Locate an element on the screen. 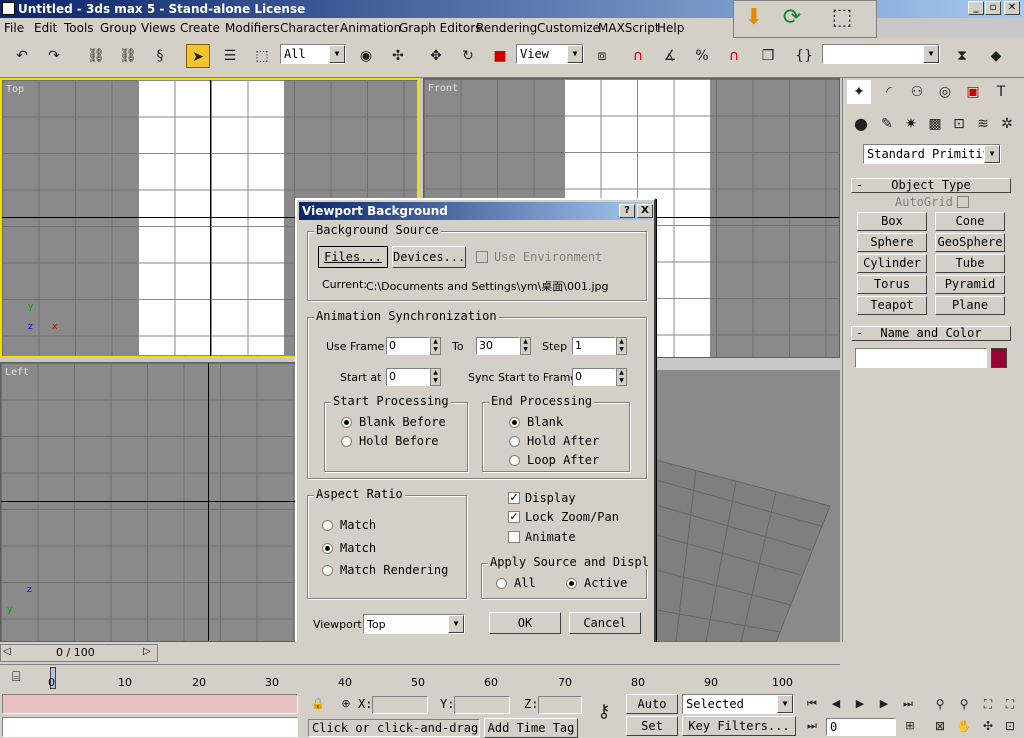  apply-all-radio is located at coordinates (501, 583).